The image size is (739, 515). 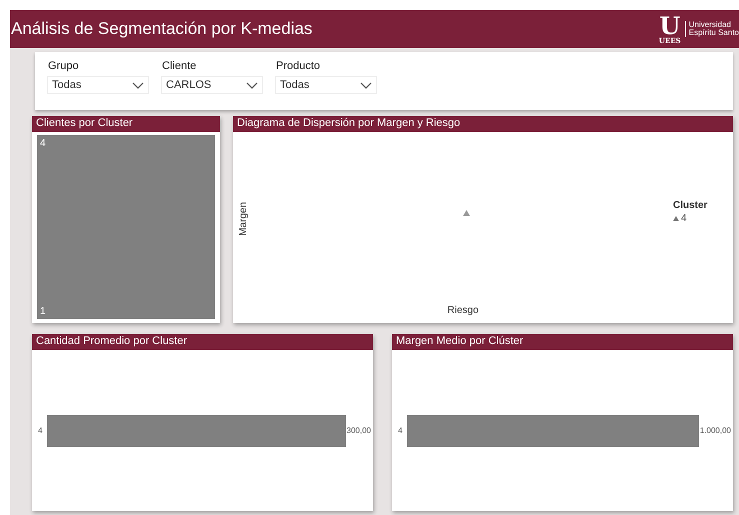 I want to click on axis-label: Riesgo, so click(x=463, y=311).